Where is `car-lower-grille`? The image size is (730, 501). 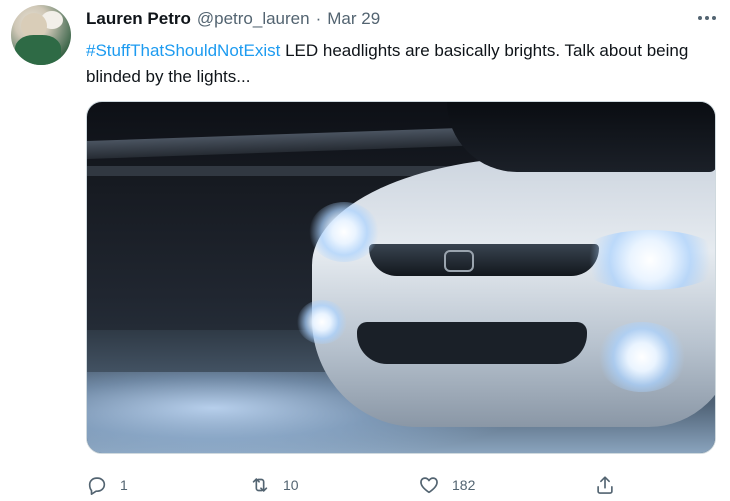
car-lower-grille is located at coordinates (472, 343).